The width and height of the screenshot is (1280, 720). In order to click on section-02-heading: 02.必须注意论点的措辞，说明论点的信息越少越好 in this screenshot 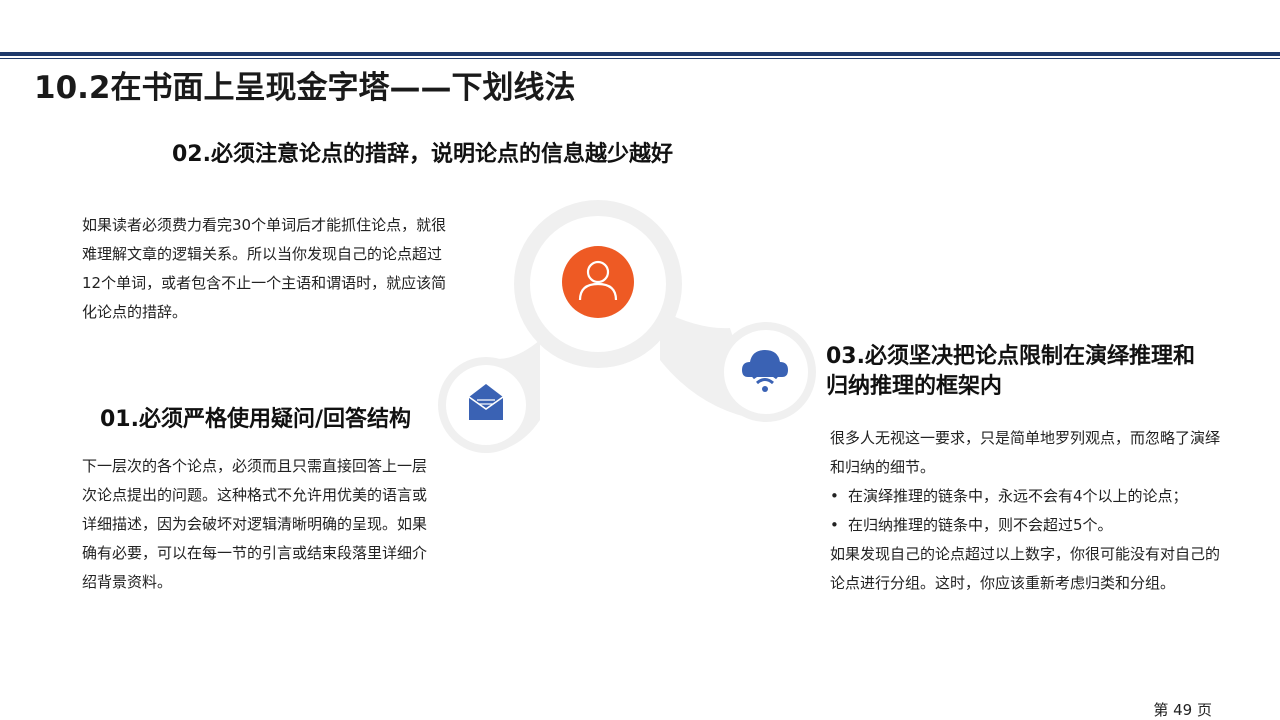, I will do `click(422, 154)`.